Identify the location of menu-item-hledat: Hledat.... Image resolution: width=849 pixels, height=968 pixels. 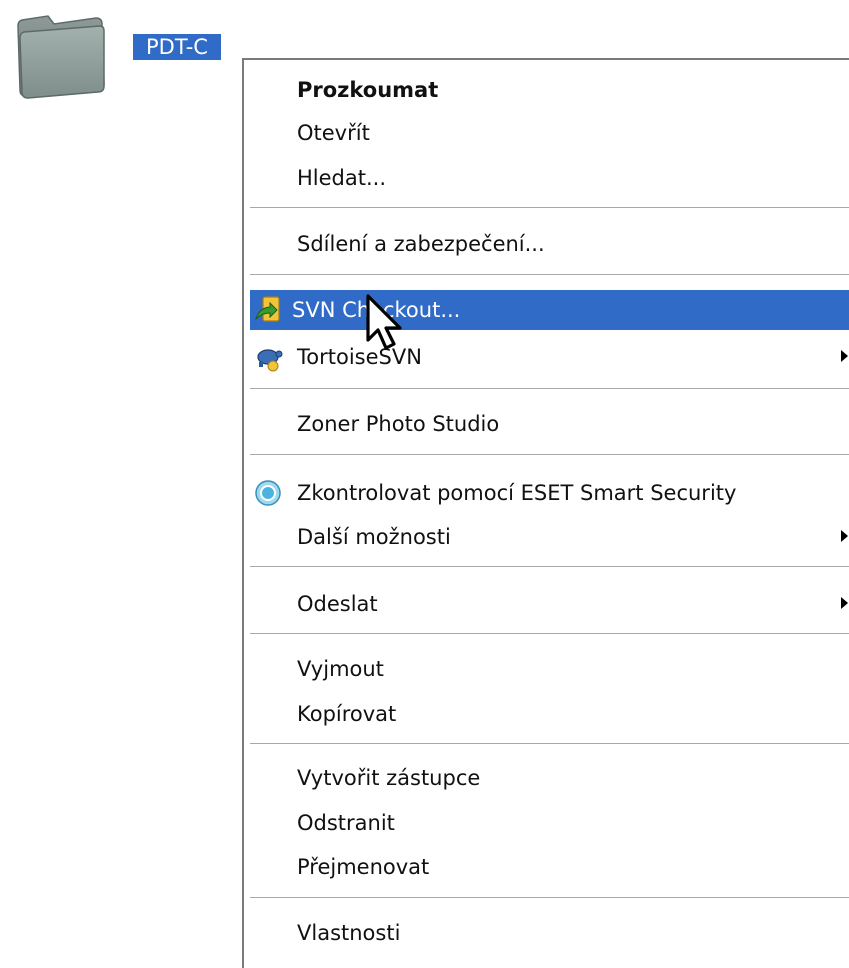
(549, 178).